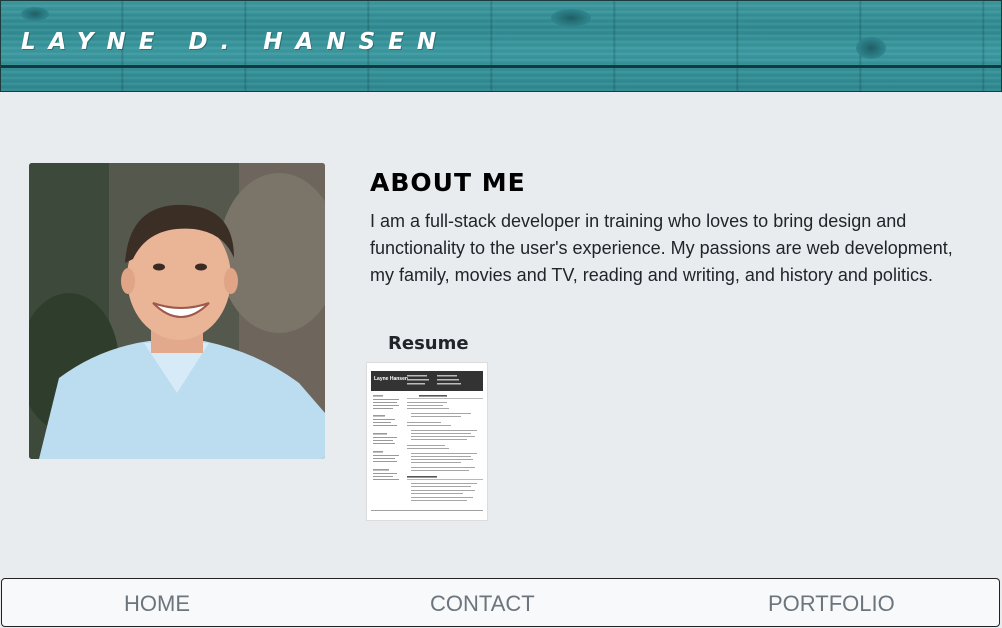 This screenshot has width=1002, height=628. Describe the element at coordinates (235, 42) in the screenshot. I see `site-title: LAYNE D. HANSEN` at that location.